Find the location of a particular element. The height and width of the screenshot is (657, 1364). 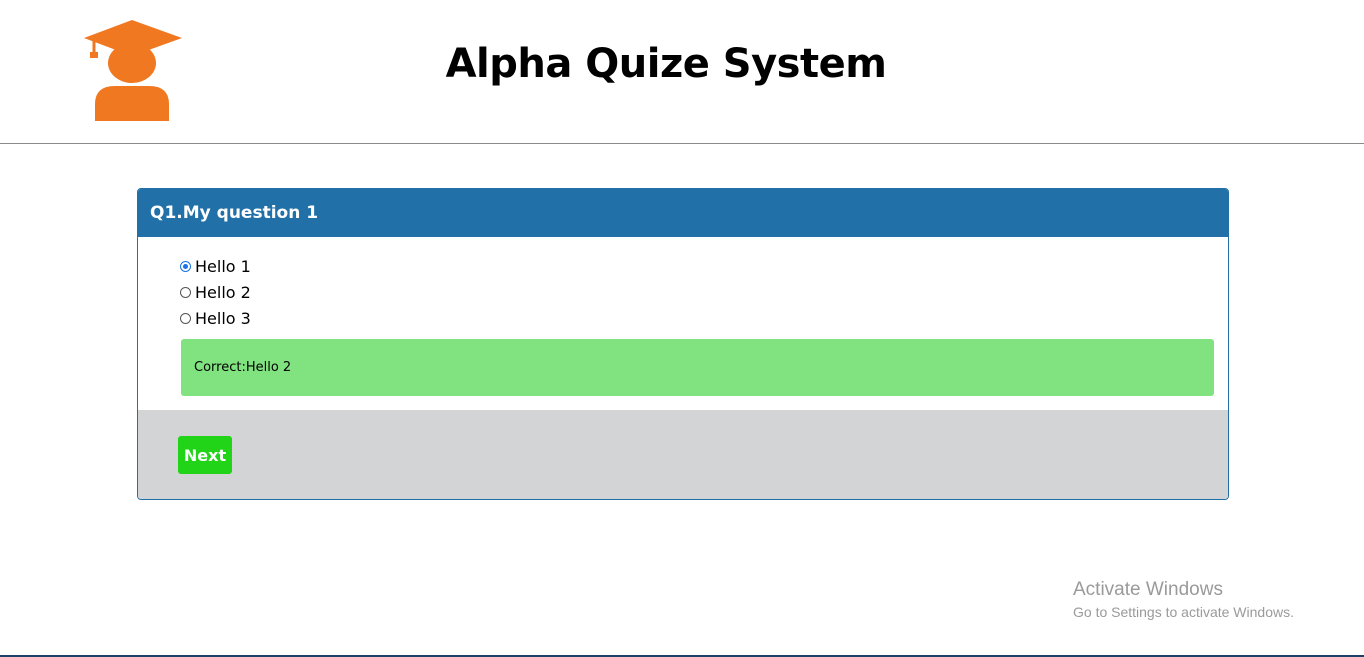

answer-option-1: Hello 1 is located at coordinates (215, 266).